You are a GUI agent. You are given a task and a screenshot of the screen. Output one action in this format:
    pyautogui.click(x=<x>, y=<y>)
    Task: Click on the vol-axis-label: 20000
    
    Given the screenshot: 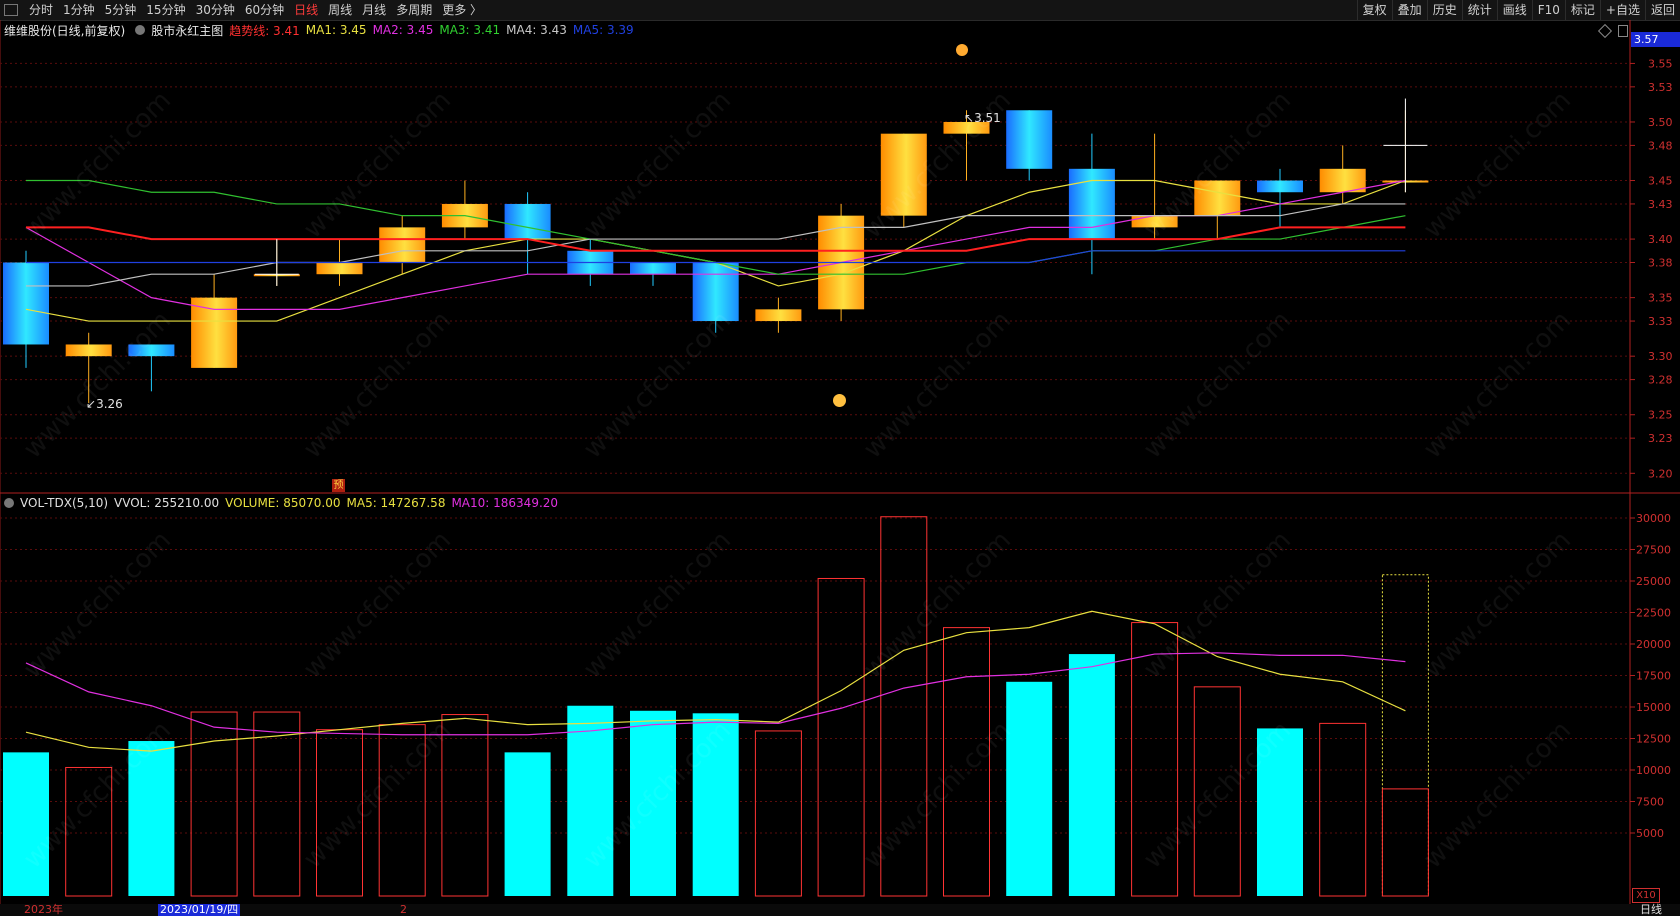 What is the action you would take?
    pyautogui.click(x=1653, y=644)
    